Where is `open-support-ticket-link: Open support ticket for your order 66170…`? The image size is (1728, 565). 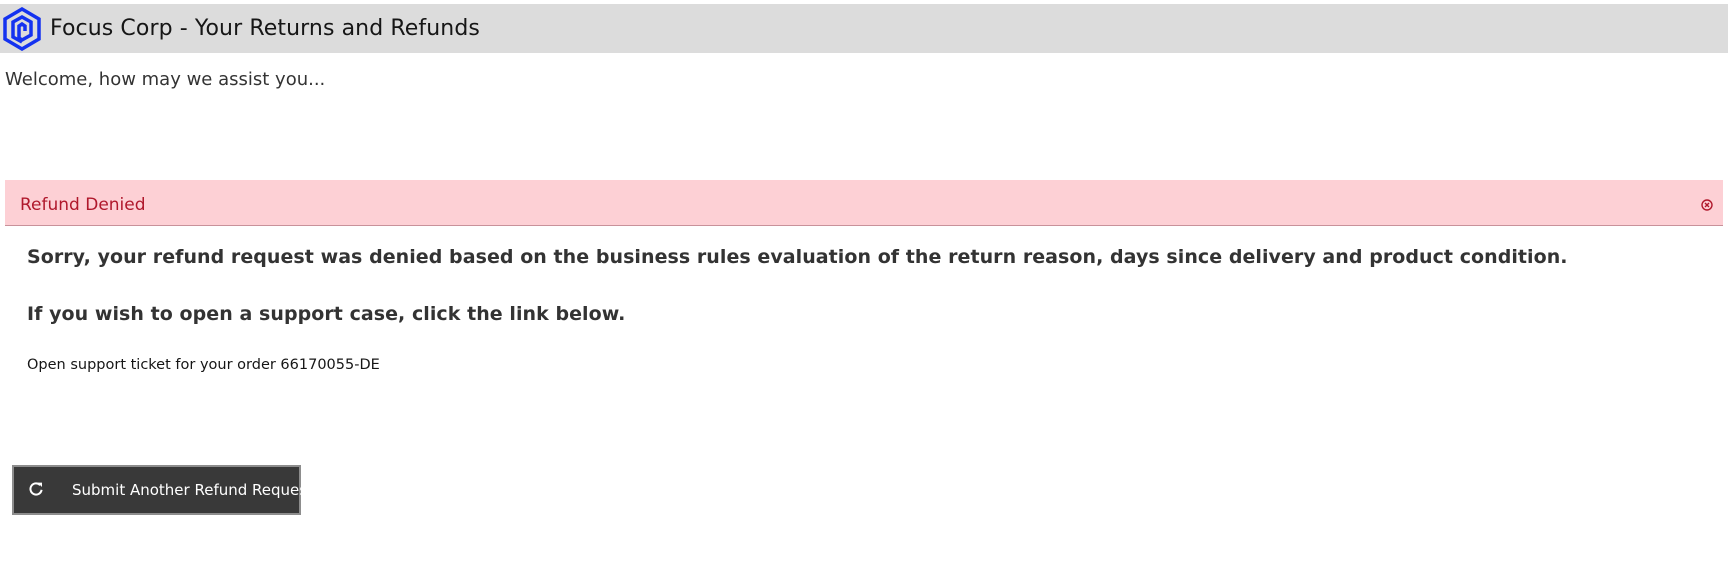 open-support-ticket-link: Open support ticket for your order 66170… is located at coordinates (203, 365).